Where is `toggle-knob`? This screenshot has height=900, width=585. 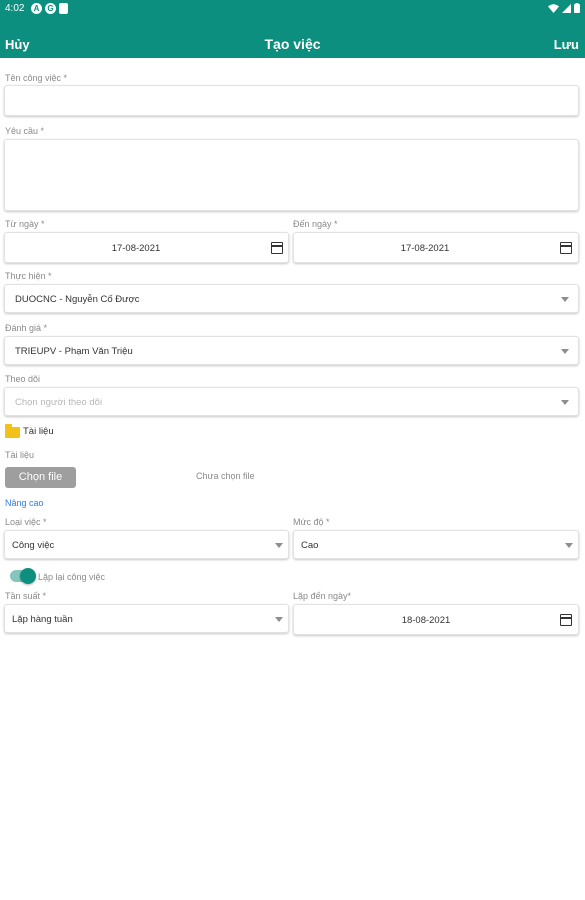 toggle-knob is located at coordinates (28, 576).